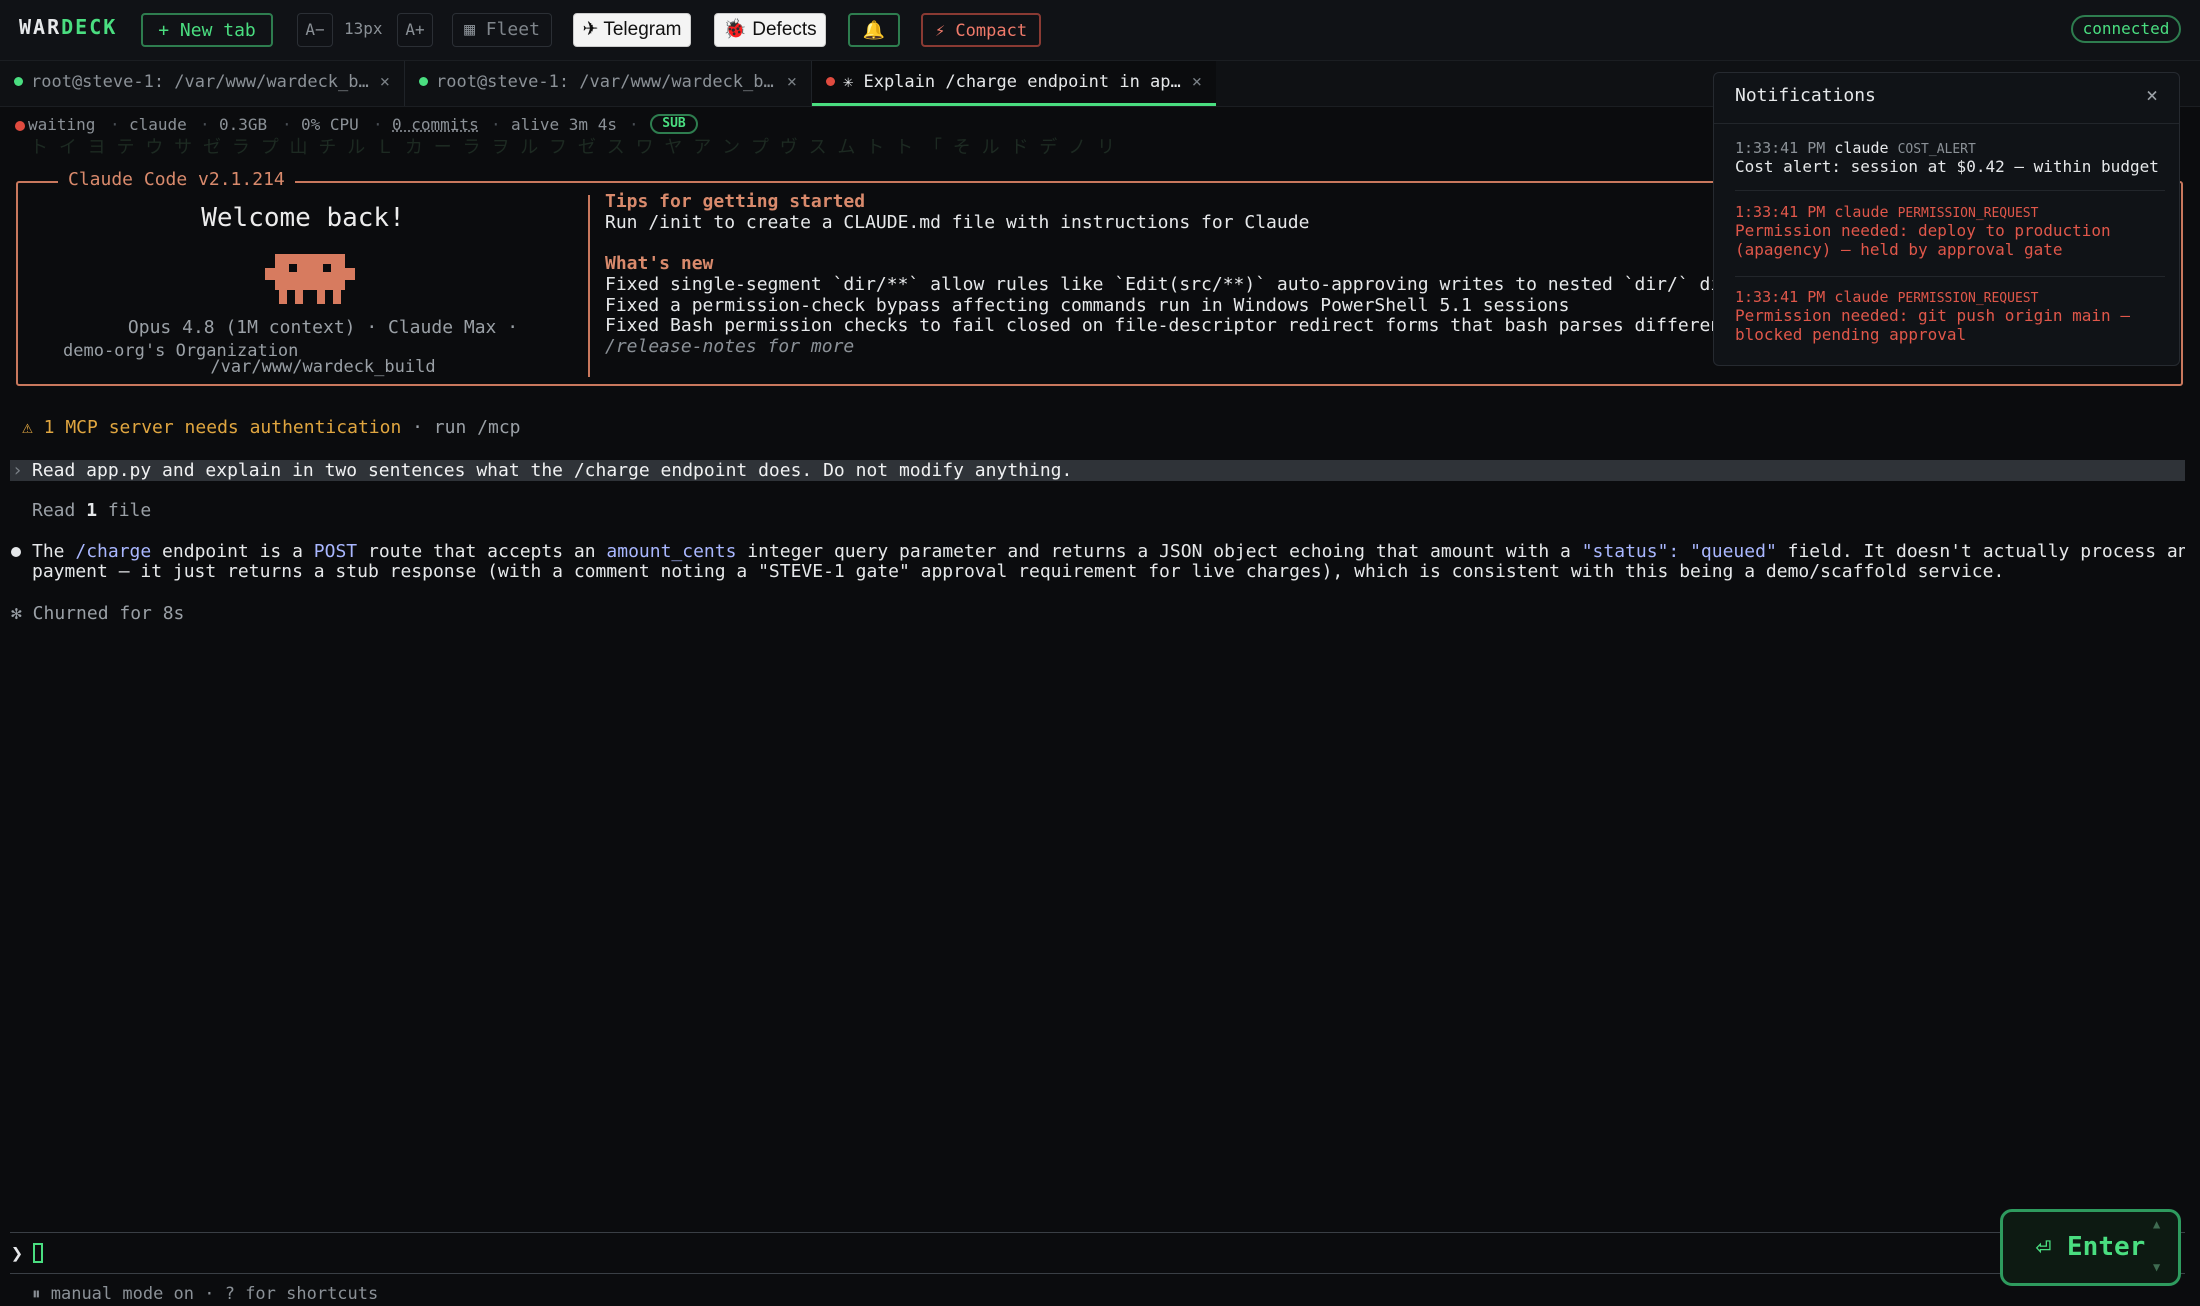  I want to click on model-info: Opus 4.8 (1M context) · Claude Max ·, so click(323, 327).